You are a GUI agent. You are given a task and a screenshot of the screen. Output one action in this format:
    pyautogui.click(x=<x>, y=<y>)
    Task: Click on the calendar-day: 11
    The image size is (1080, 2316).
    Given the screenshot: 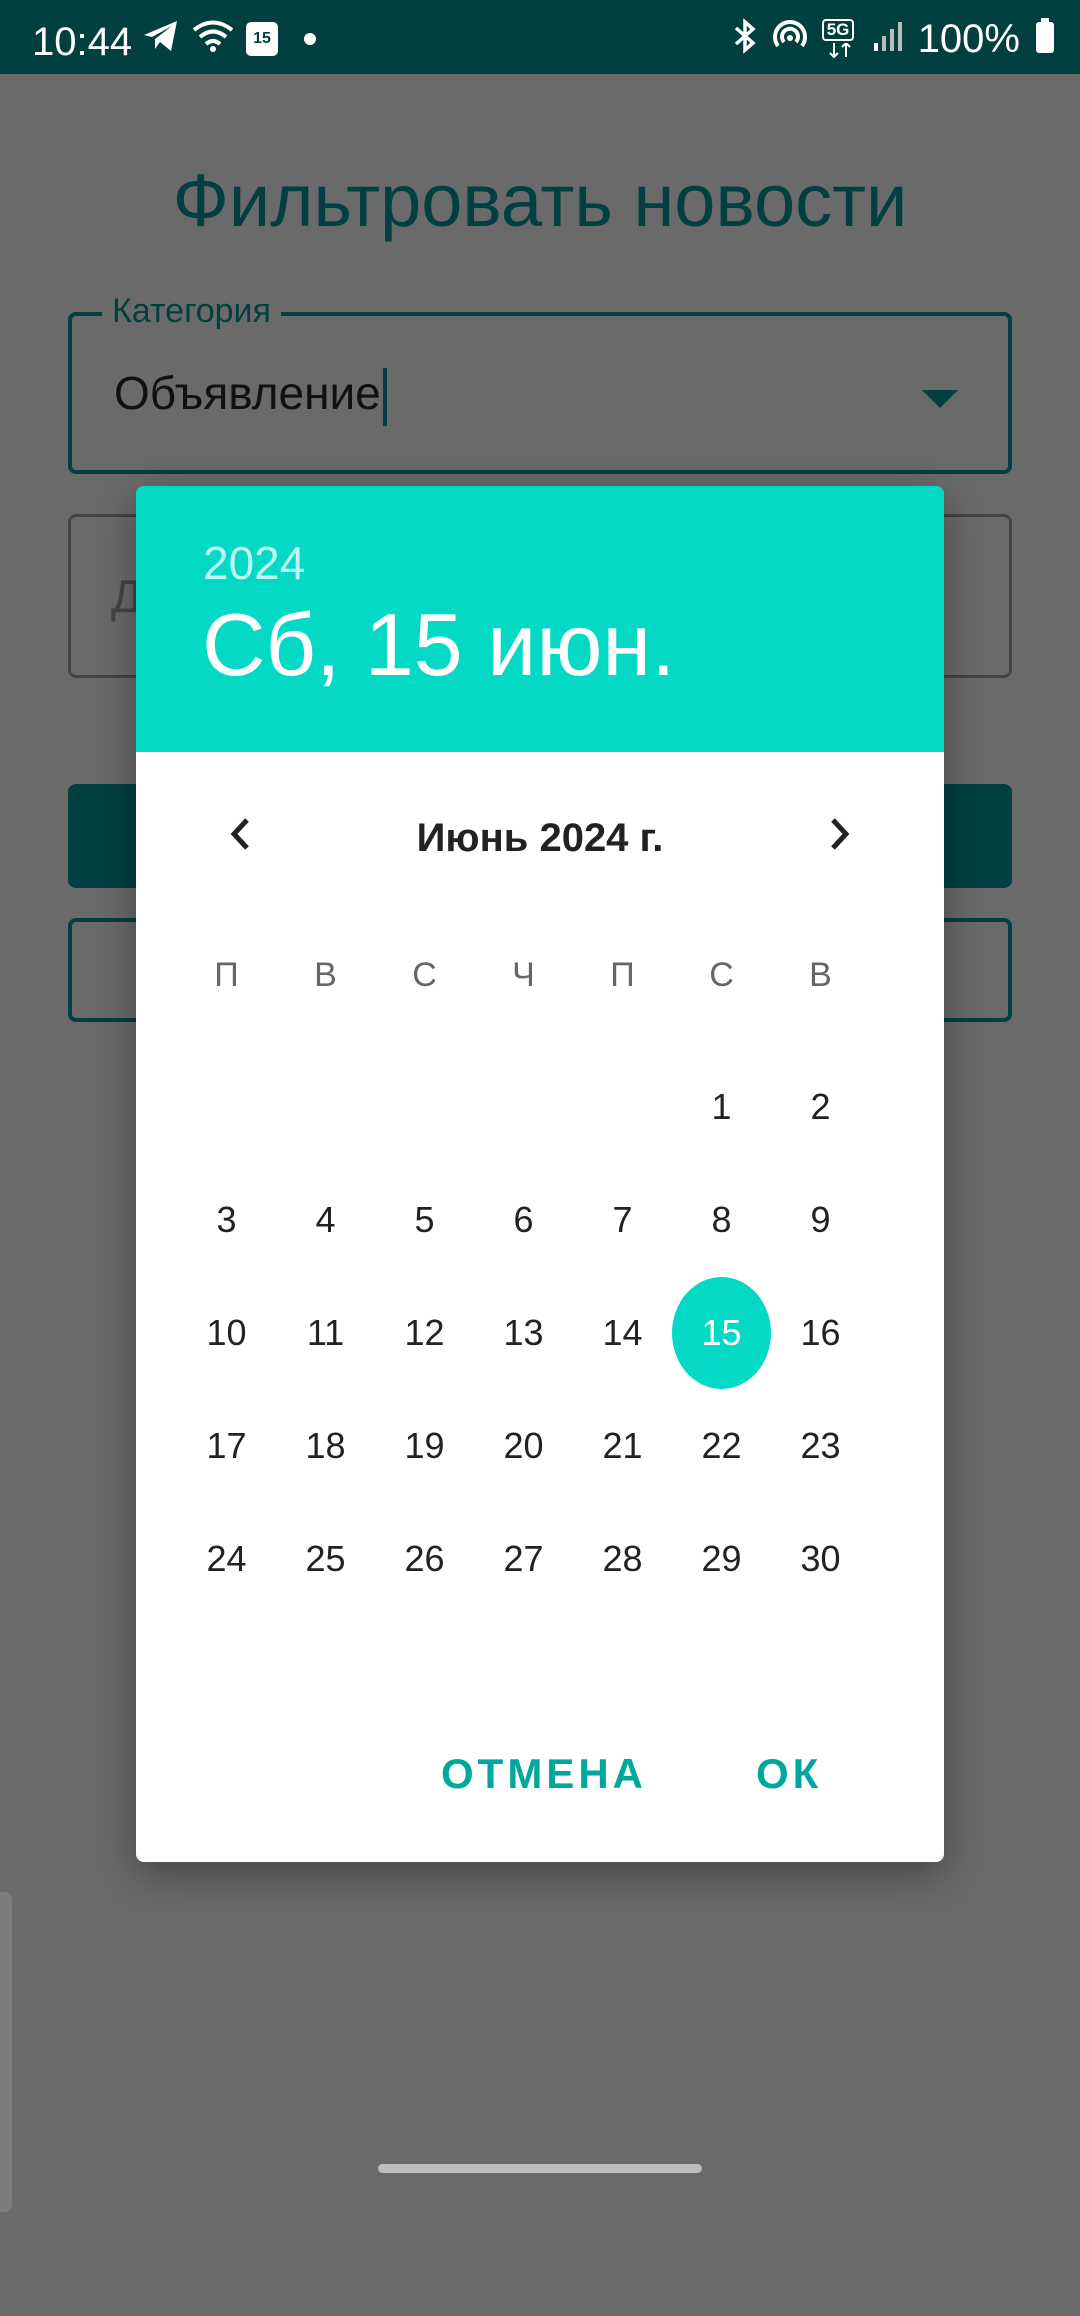 What is the action you would take?
    pyautogui.click(x=325, y=1332)
    